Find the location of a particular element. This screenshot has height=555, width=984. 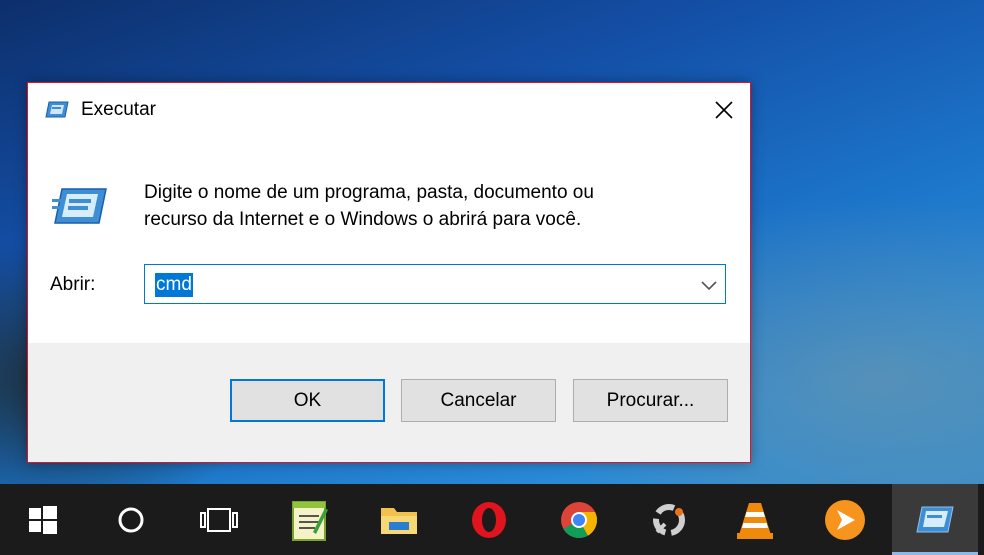

cortana-button is located at coordinates (131, 519).